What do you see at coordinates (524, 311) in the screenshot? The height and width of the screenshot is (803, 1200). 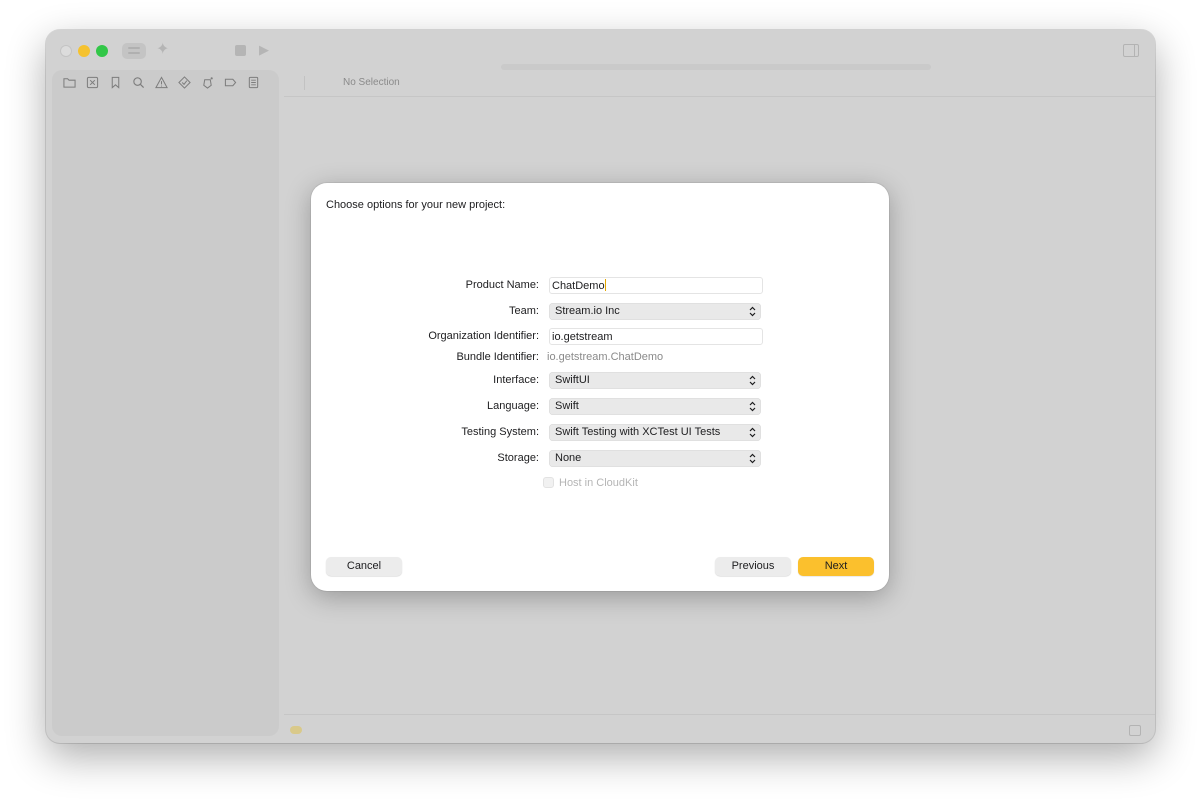 I see `team-label: Team:` at bounding box center [524, 311].